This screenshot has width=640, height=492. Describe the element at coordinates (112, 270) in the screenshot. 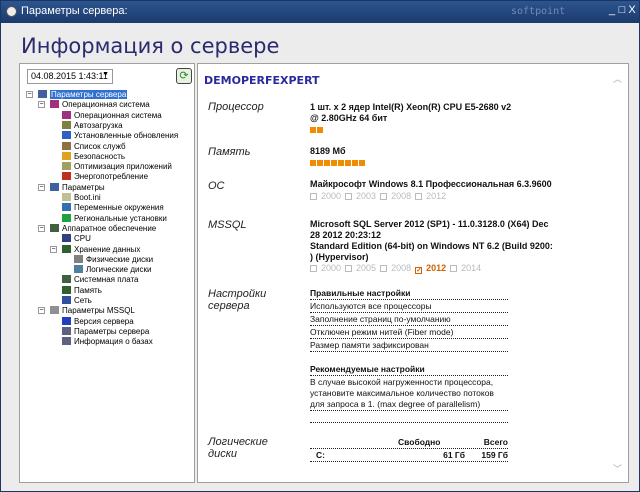

I see `tree-item: Логические диски` at that location.